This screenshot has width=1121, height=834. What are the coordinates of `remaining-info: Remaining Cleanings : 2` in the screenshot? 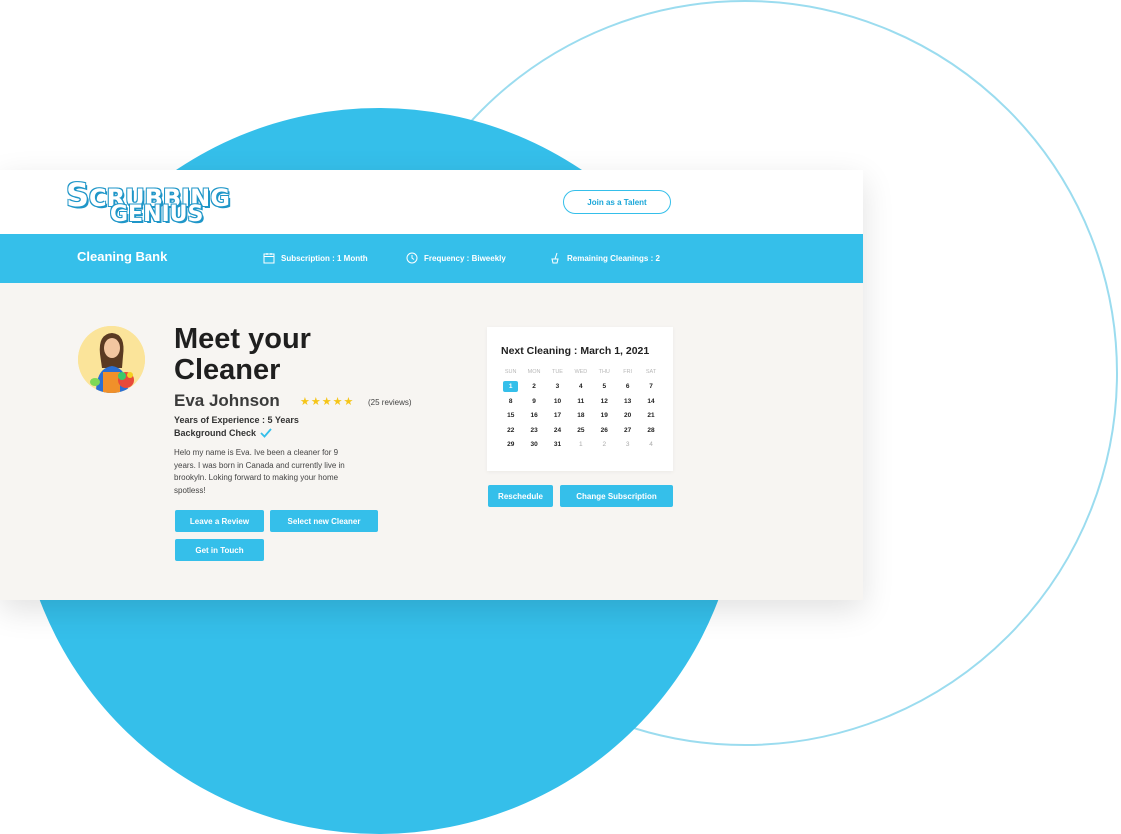 It's located at (604, 258).